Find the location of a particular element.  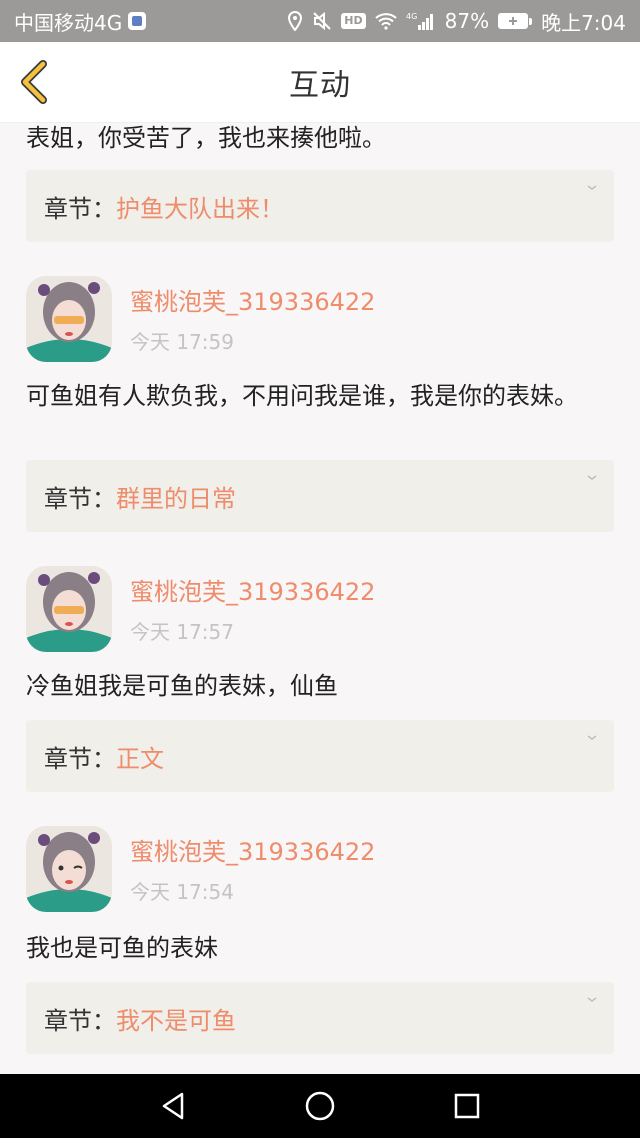

comment-text: 可鱼姐有人欺负我，不用问我是谁，我是你的表妹。 is located at coordinates (302, 396).